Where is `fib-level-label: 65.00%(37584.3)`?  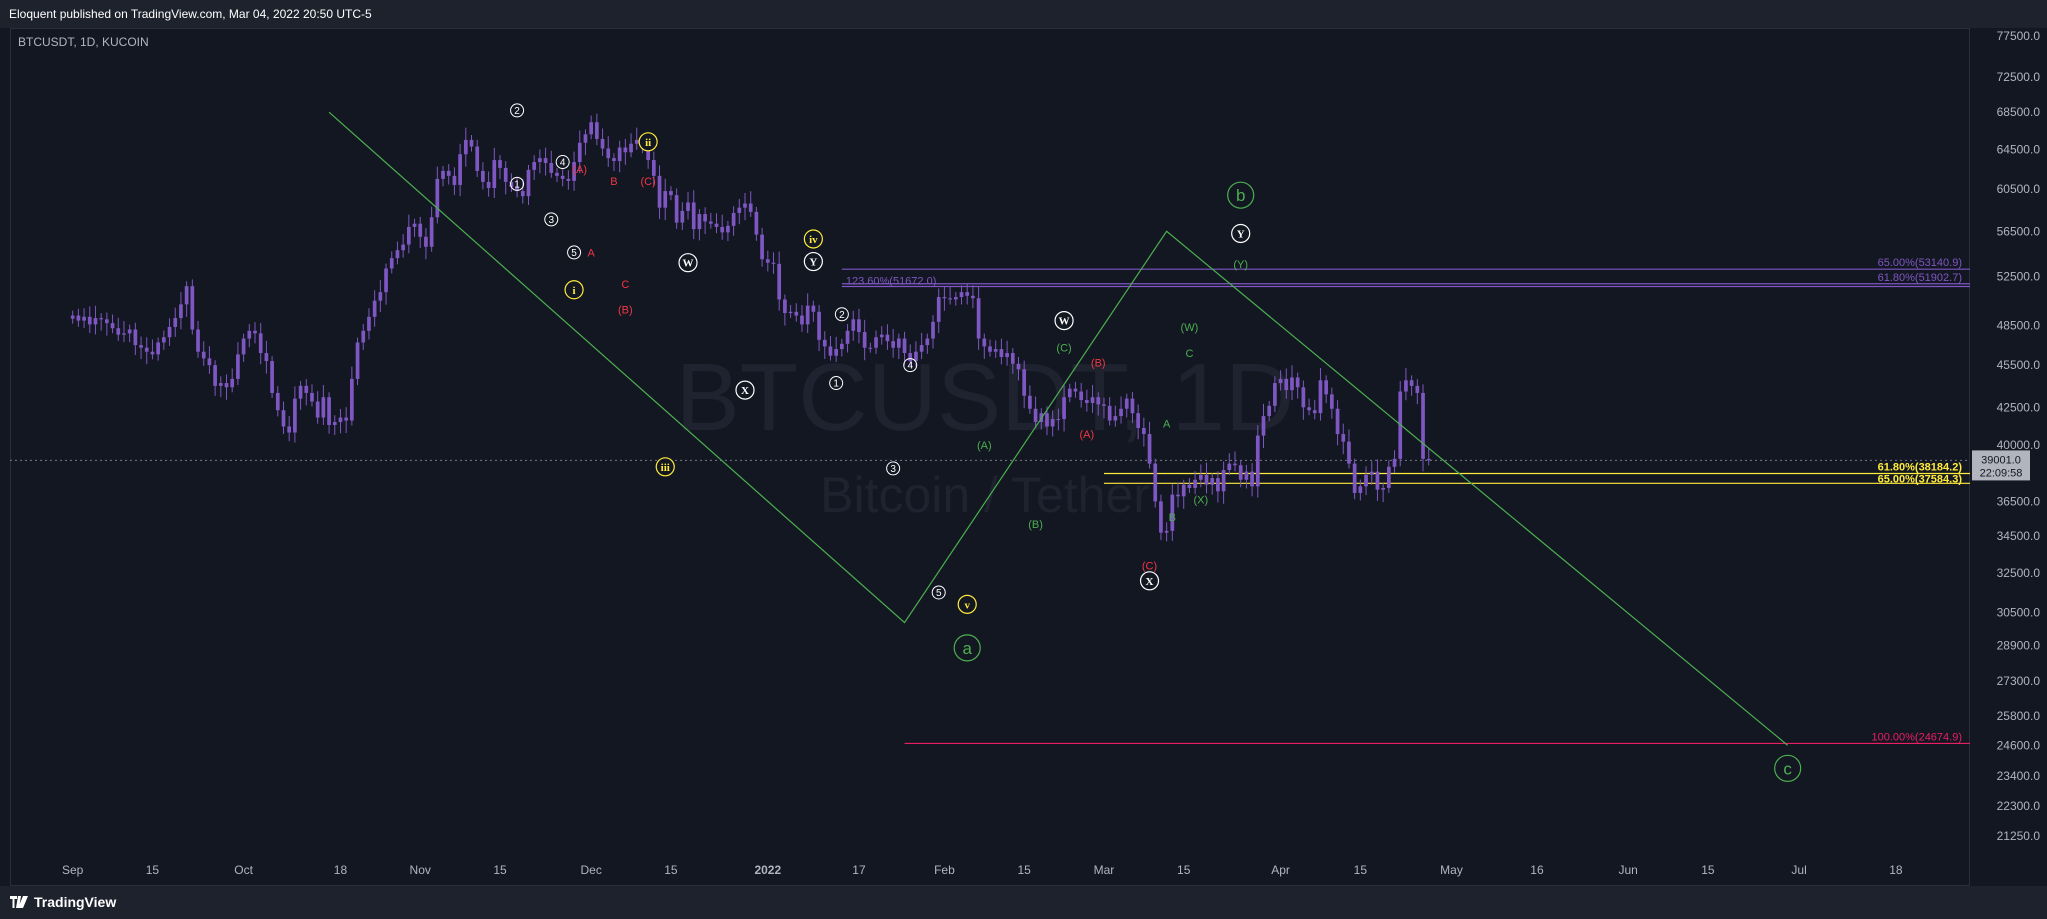 fib-level-label: 65.00%(37584.3) is located at coordinates (1920, 479).